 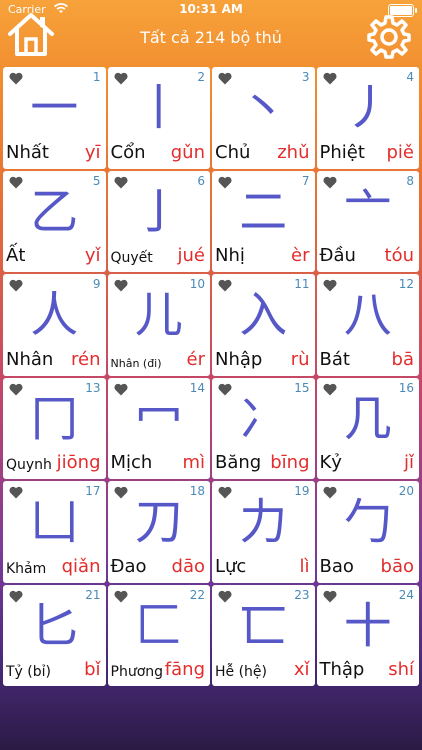 I want to click on radical-name: Nhân (đi), so click(x=136, y=363).